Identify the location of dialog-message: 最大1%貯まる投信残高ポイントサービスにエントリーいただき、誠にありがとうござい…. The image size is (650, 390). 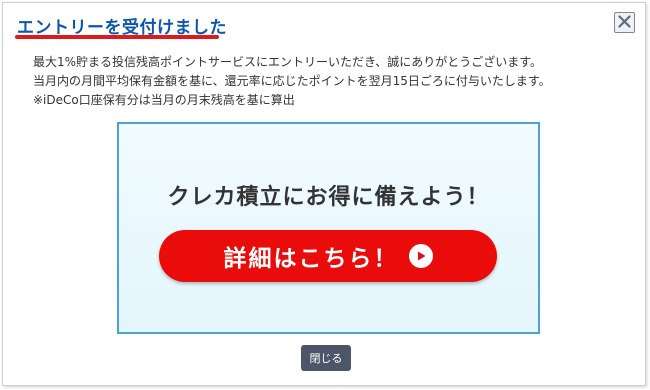
(292, 81).